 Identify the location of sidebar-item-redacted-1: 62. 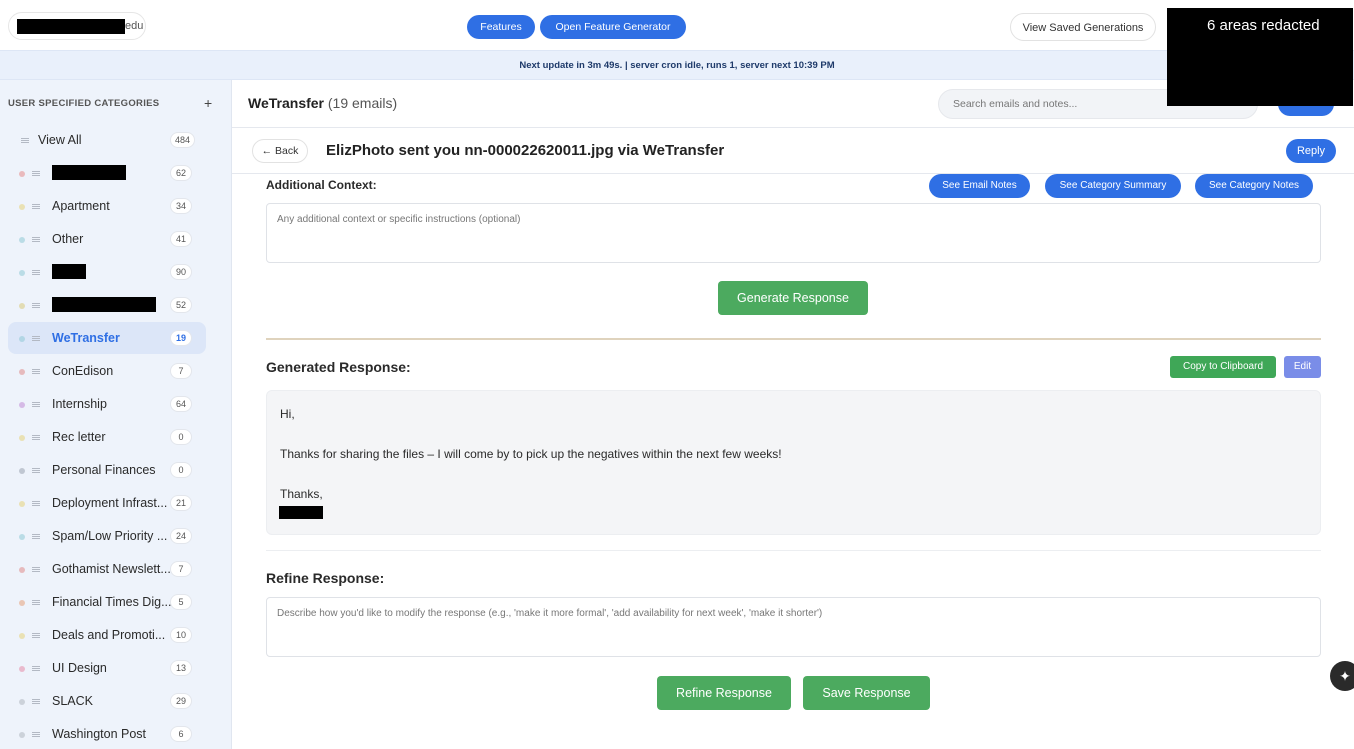
(107, 173).